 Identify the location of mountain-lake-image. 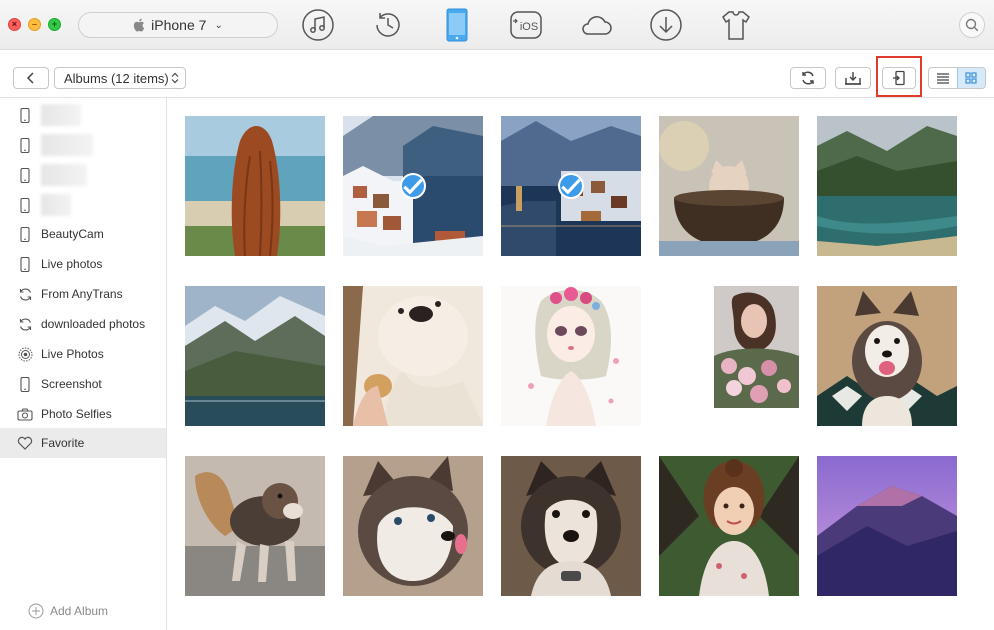
(887, 186).